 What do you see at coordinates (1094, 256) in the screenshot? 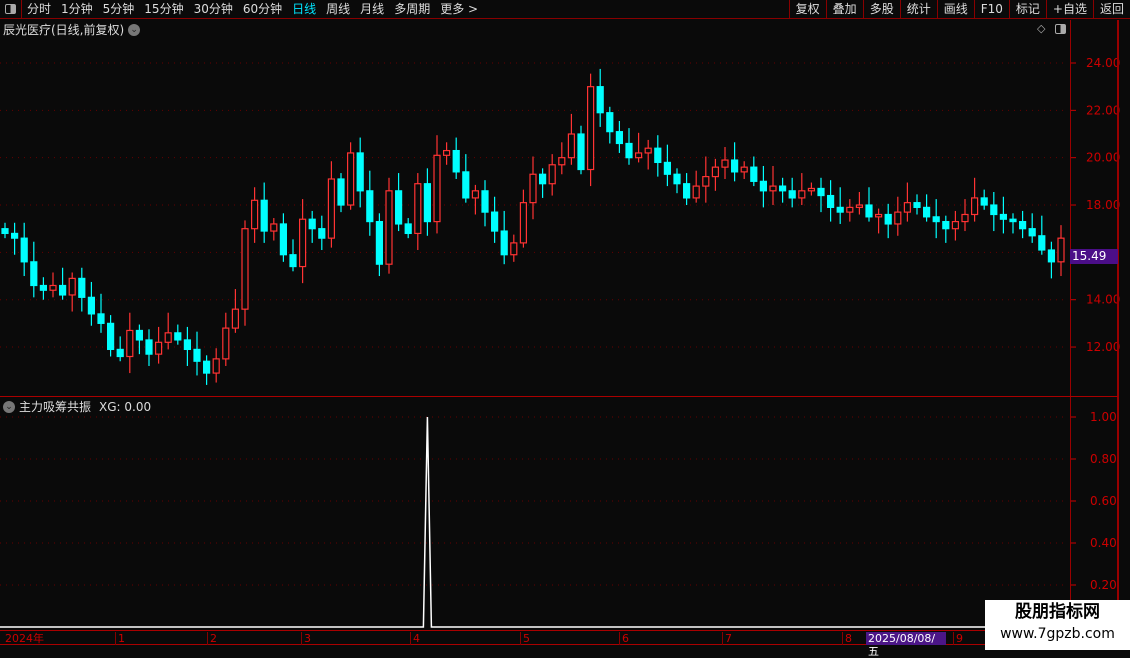
I see `current-price-label: 15.49` at bounding box center [1094, 256].